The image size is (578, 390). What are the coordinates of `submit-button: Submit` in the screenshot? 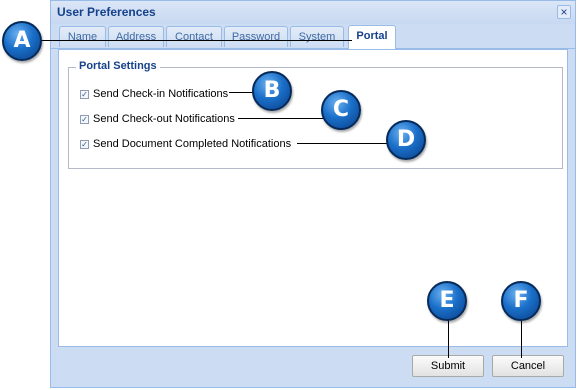 It's located at (448, 366).